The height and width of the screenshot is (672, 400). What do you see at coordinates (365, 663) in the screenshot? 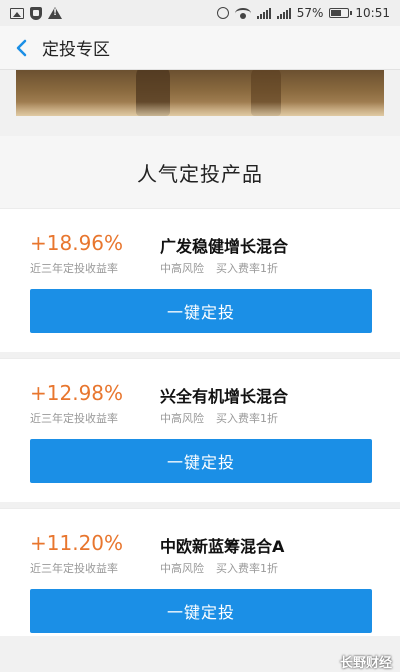
I see `watermark: 长野财经` at bounding box center [365, 663].